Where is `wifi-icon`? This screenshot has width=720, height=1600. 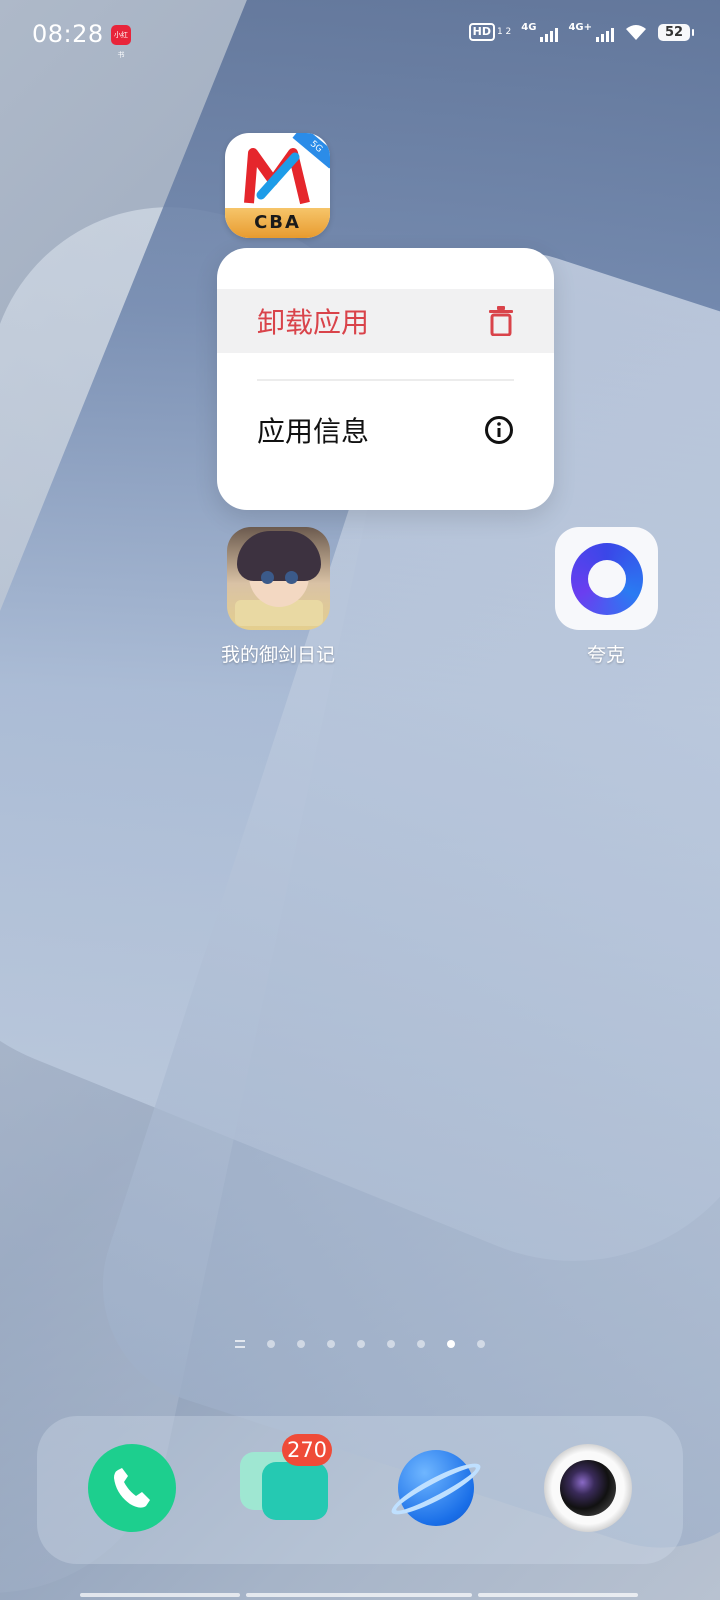 wifi-icon is located at coordinates (636, 32).